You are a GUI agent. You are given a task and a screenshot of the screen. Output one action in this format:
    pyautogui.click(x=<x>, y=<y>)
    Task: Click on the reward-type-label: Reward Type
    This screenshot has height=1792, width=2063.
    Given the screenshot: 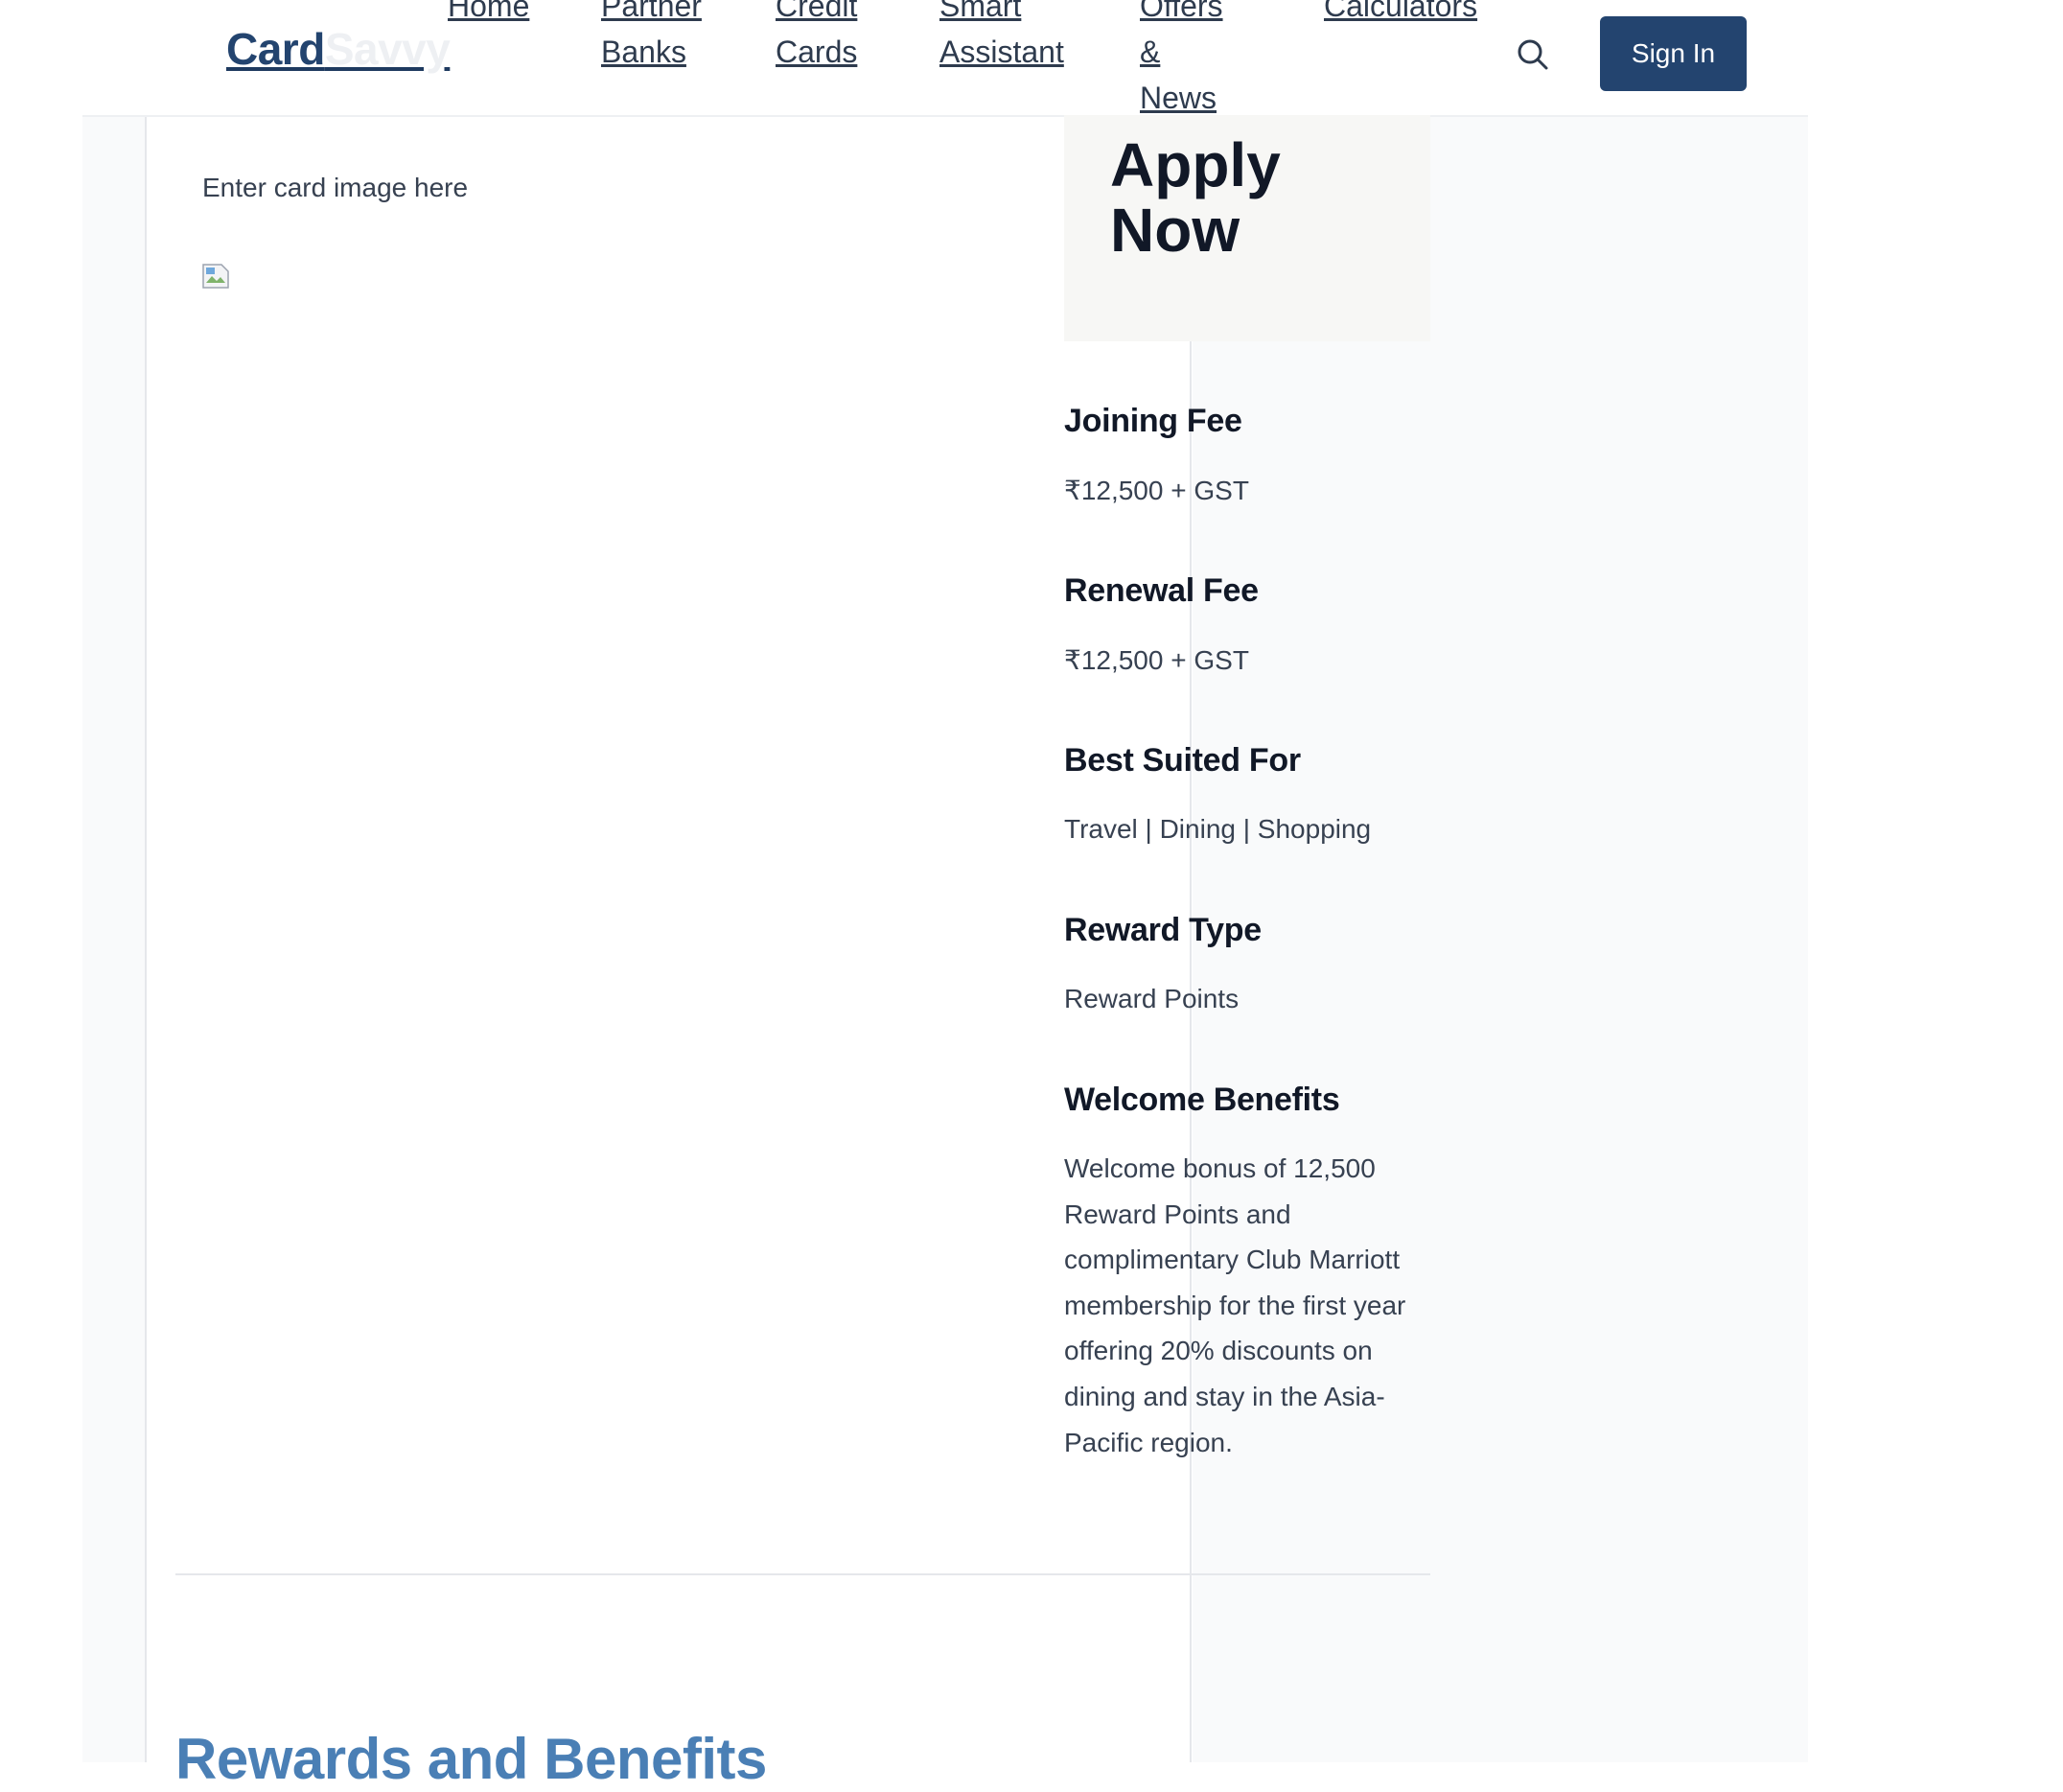 What is the action you would take?
    pyautogui.click(x=1163, y=930)
    